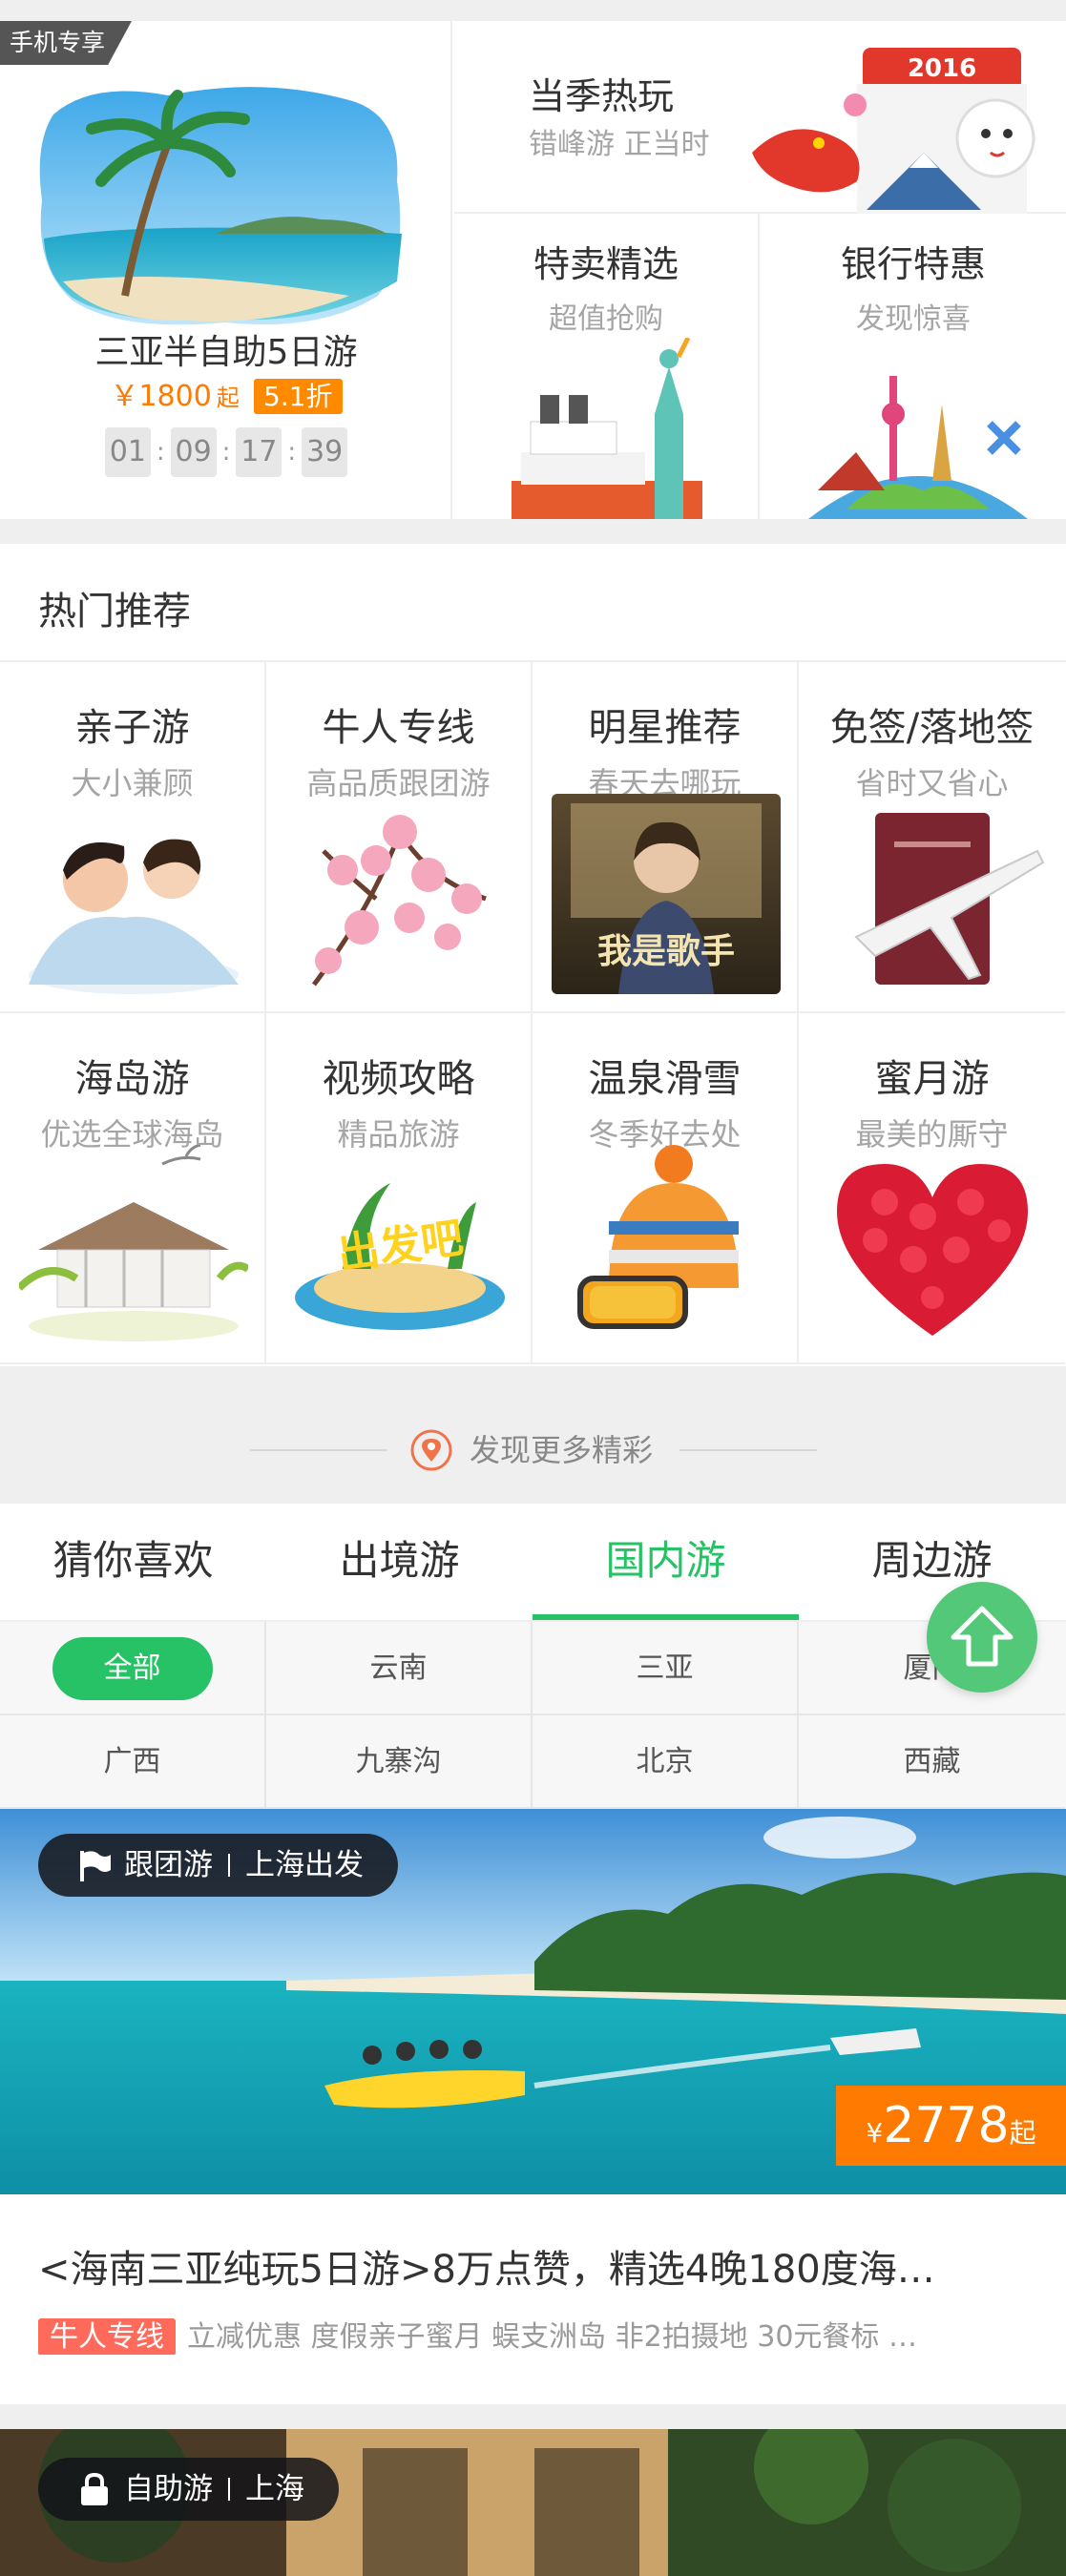 Image resolution: width=1066 pixels, height=2576 pixels. I want to click on rose-heart-icon, so click(932, 1250).